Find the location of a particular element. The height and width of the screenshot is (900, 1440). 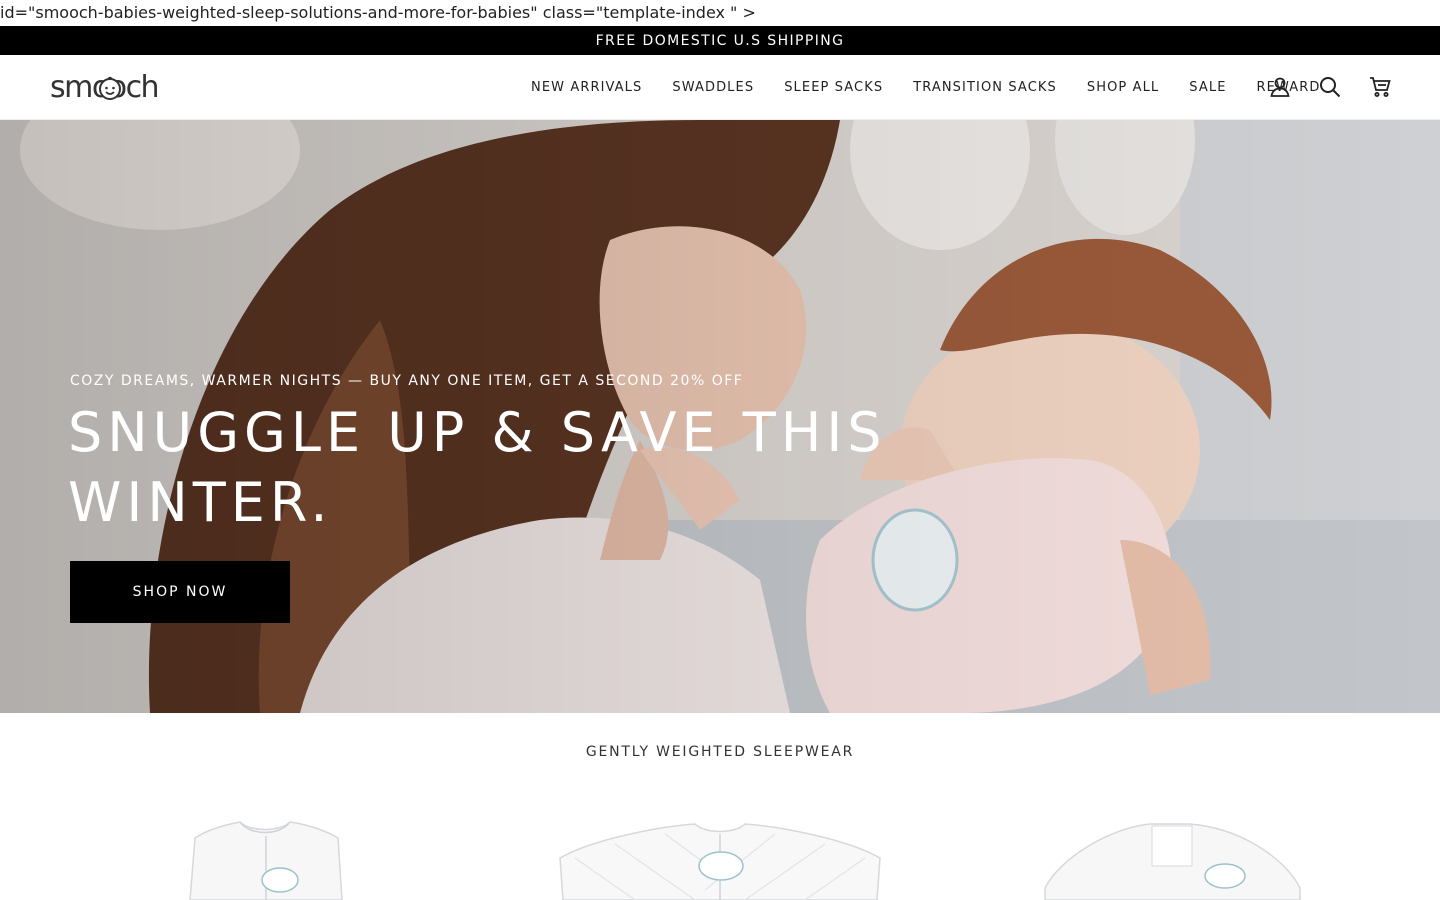

hero-title: SNUGGLE UP & SAVE THIS WINTER. is located at coordinates (477, 467).